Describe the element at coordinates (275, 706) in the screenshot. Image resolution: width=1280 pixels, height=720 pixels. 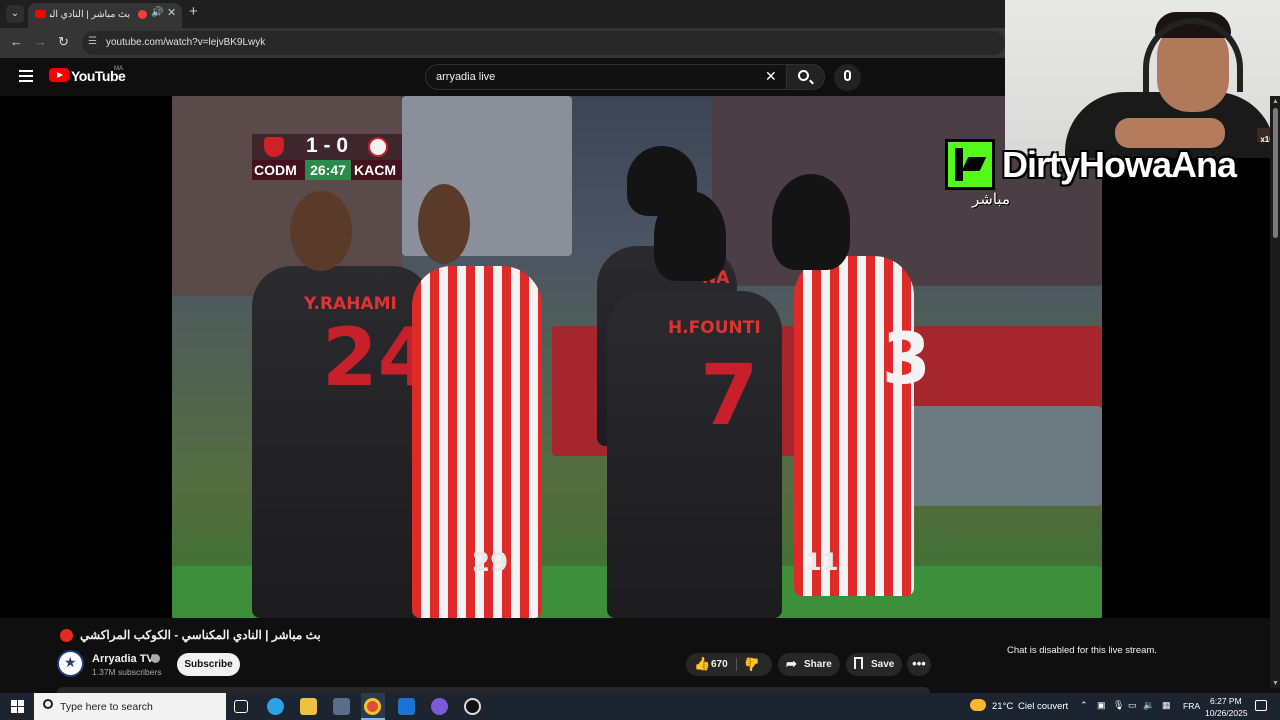
I see `edge-browser-icon` at that location.